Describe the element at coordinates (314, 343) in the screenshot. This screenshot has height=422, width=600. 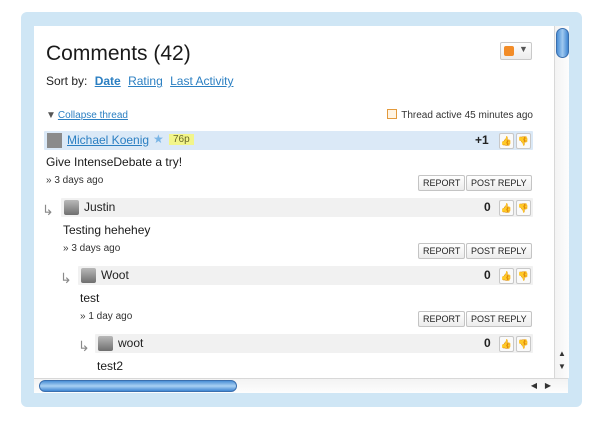
I see `comment-header-woot-lower: woot 0 👍 👎` at that location.